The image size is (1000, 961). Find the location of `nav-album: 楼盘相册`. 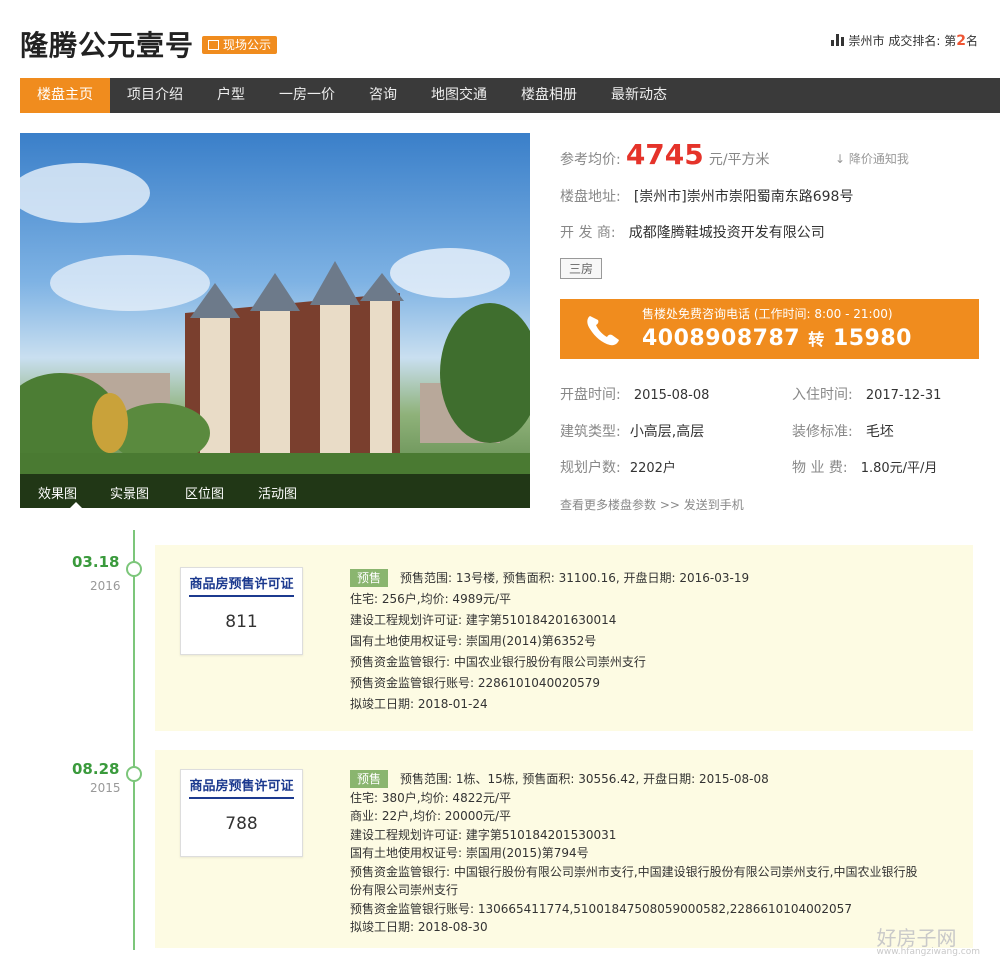

nav-album: 楼盘相册 is located at coordinates (549, 95).